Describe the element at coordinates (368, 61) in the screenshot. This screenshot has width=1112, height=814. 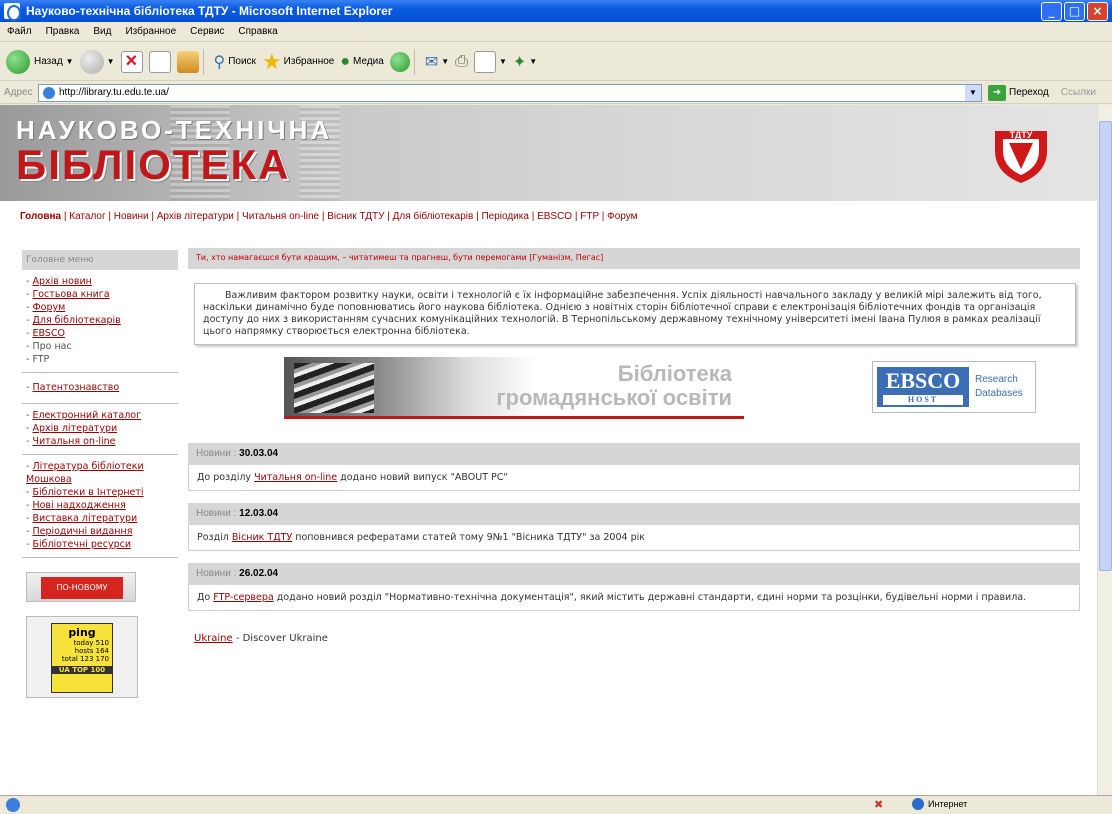
I see `media-label: Медиа` at that location.